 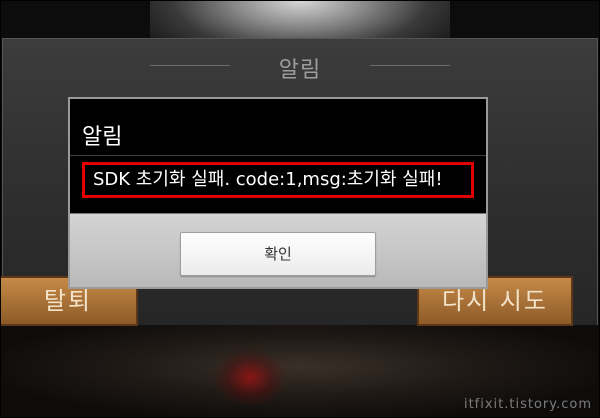 What do you see at coordinates (278, 254) in the screenshot?
I see `ok-button: 확인` at bounding box center [278, 254].